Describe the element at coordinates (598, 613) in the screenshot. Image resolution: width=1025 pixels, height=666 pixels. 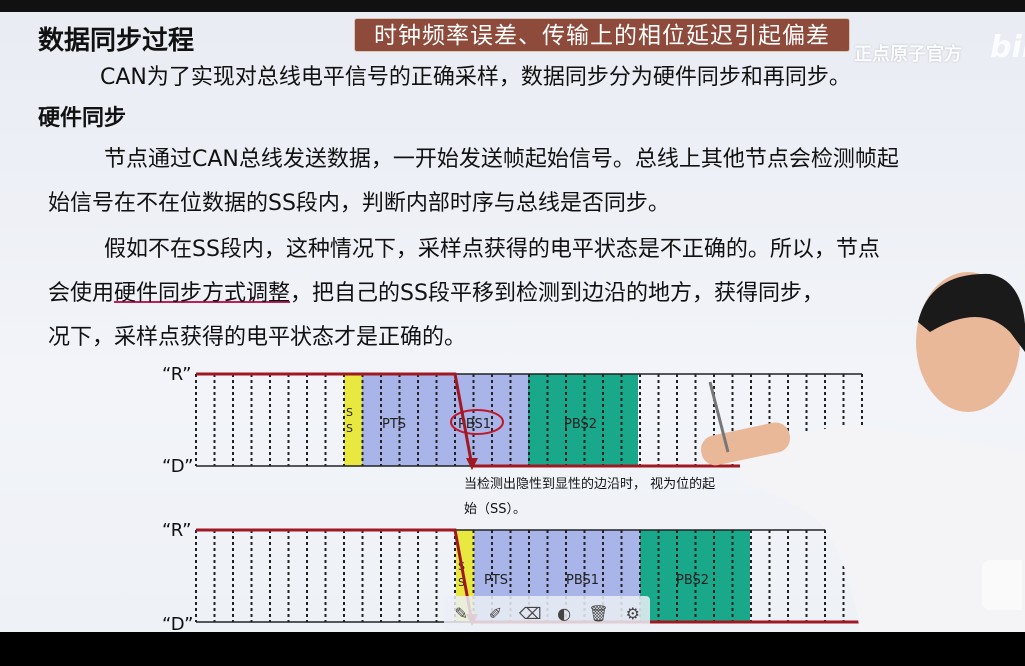
I see `trash-icon: 🗑` at that location.